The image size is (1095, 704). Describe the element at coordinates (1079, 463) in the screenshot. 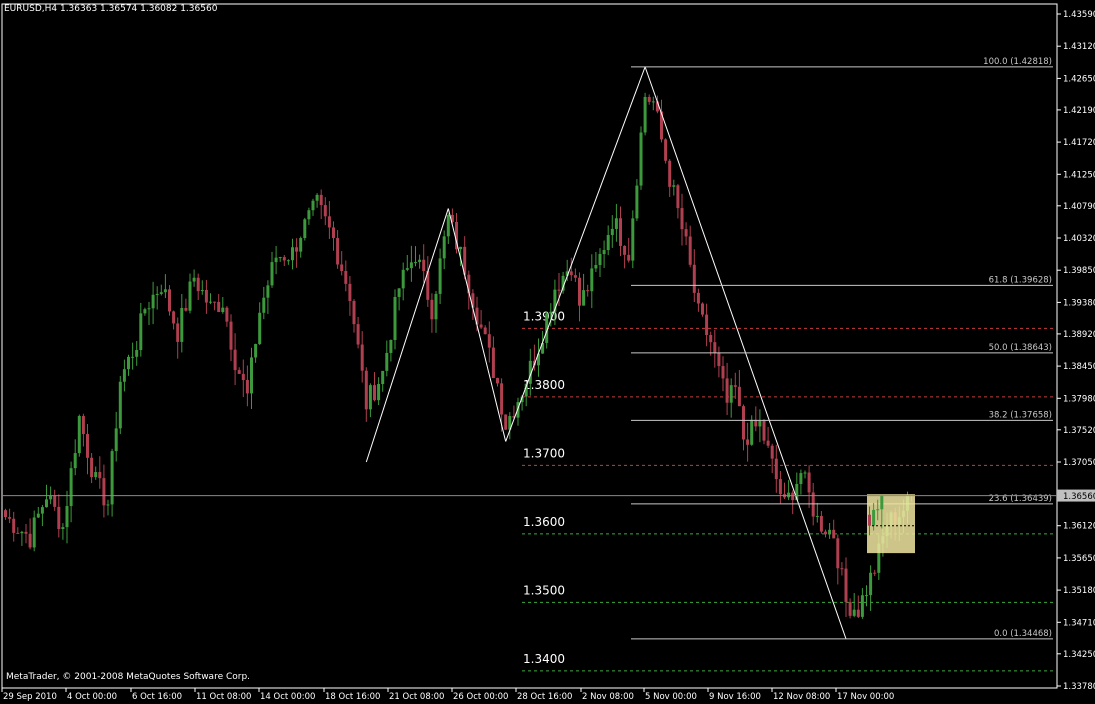

I see `y-tick-label: 1.37050` at that location.